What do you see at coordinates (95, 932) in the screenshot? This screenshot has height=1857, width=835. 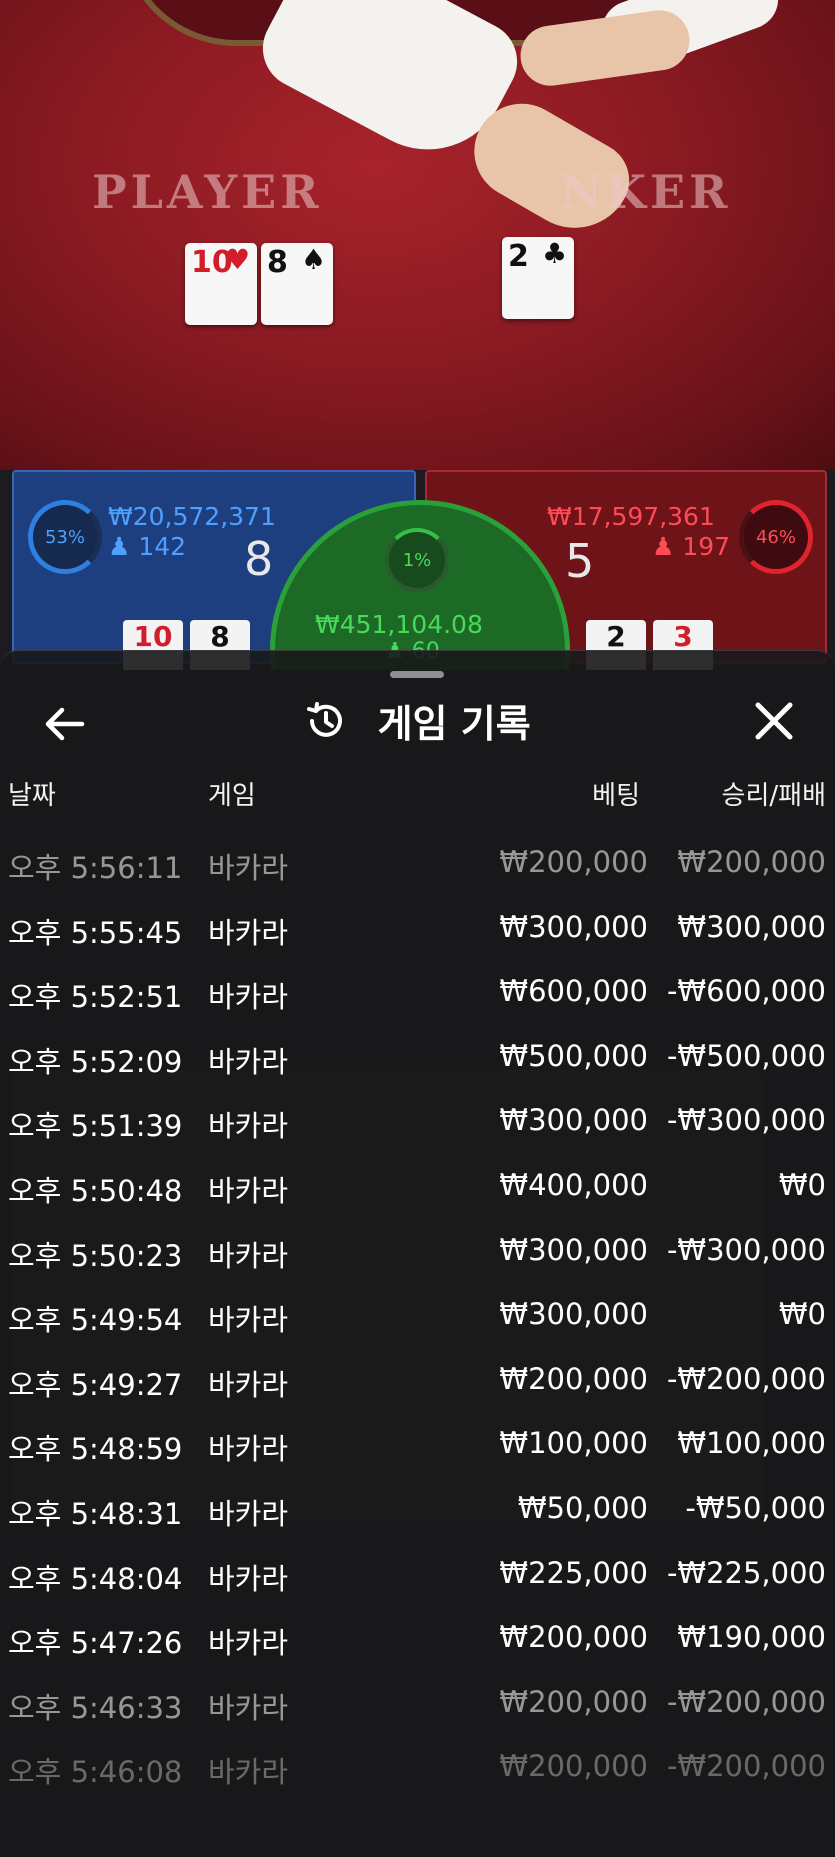 I see `row-time: 오후 5:55:45` at bounding box center [95, 932].